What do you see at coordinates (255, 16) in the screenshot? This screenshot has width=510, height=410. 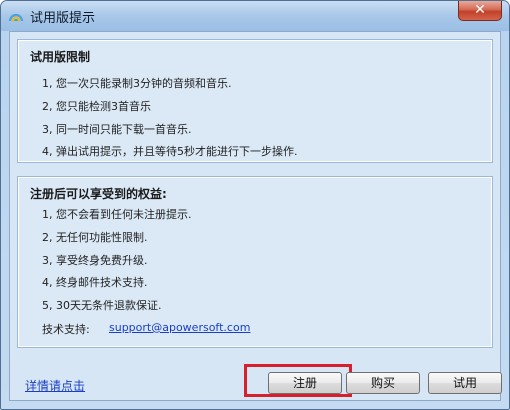 I see `title-bar: 试用版提示` at bounding box center [255, 16].